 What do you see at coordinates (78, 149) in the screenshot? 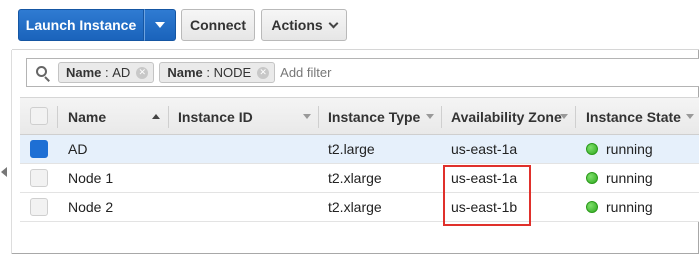
I see `instance-name: AD` at bounding box center [78, 149].